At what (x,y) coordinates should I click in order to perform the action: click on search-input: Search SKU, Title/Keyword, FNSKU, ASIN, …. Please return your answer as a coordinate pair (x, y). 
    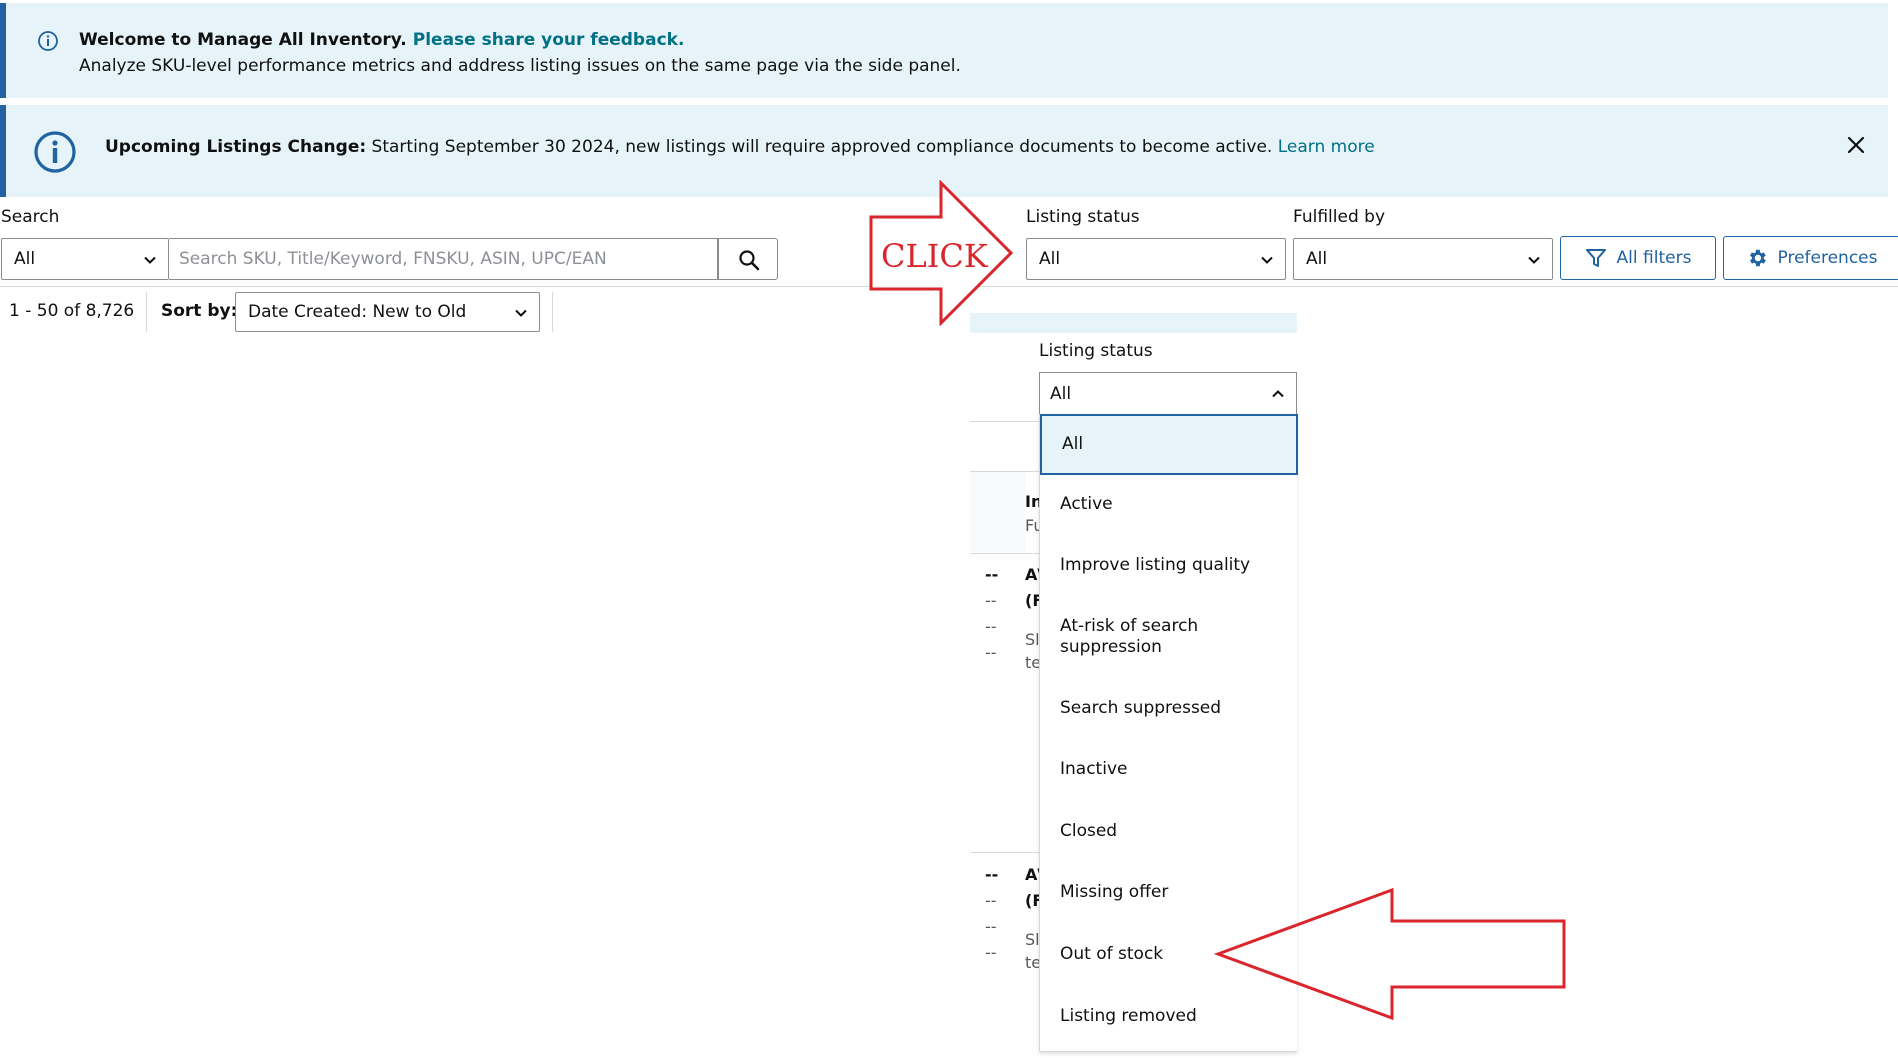
    Looking at the image, I should click on (443, 259).